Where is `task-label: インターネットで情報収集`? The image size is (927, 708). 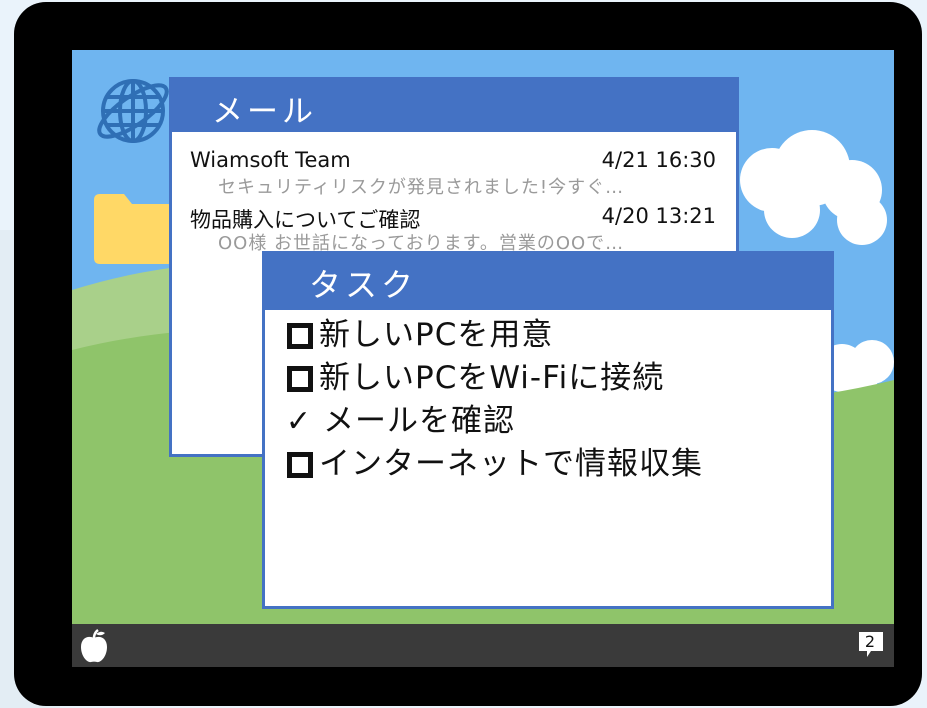
task-label: インターネットで情報収集 is located at coordinates (511, 464).